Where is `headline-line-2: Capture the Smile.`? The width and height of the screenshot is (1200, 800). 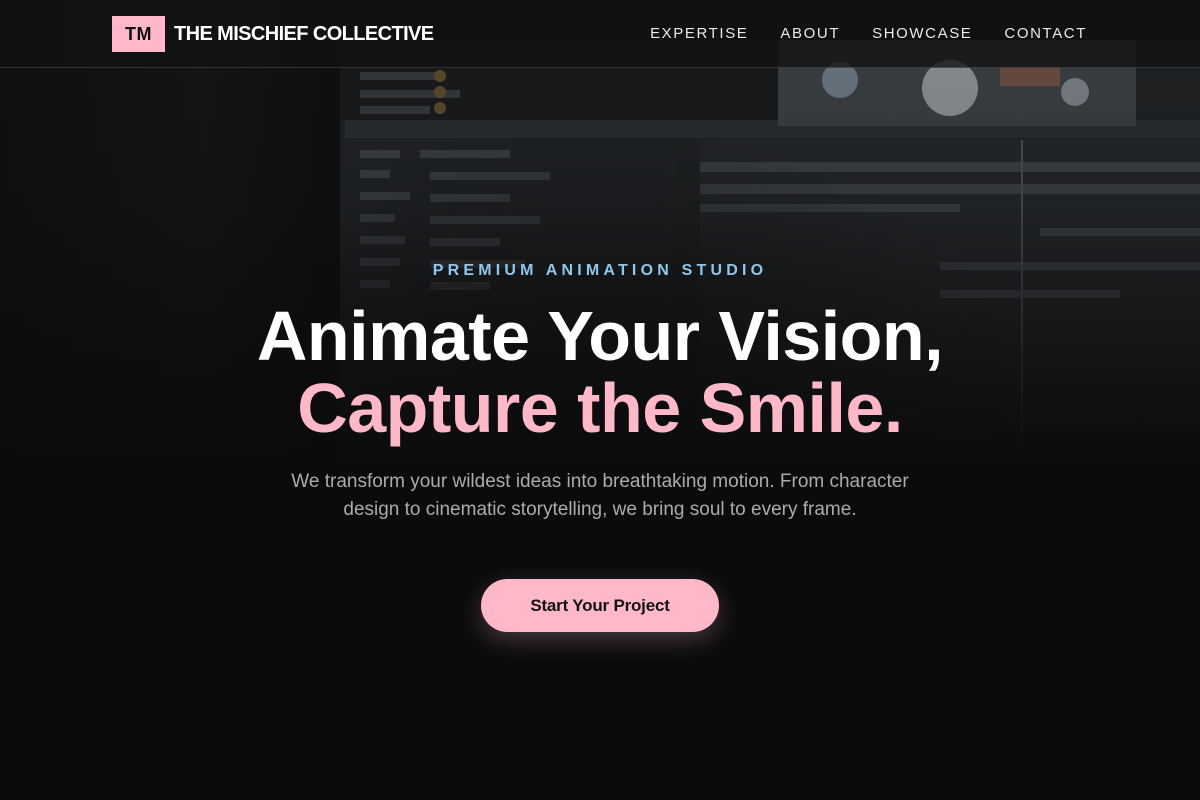 headline-line-2: Capture the Smile. is located at coordinates (600, 408).